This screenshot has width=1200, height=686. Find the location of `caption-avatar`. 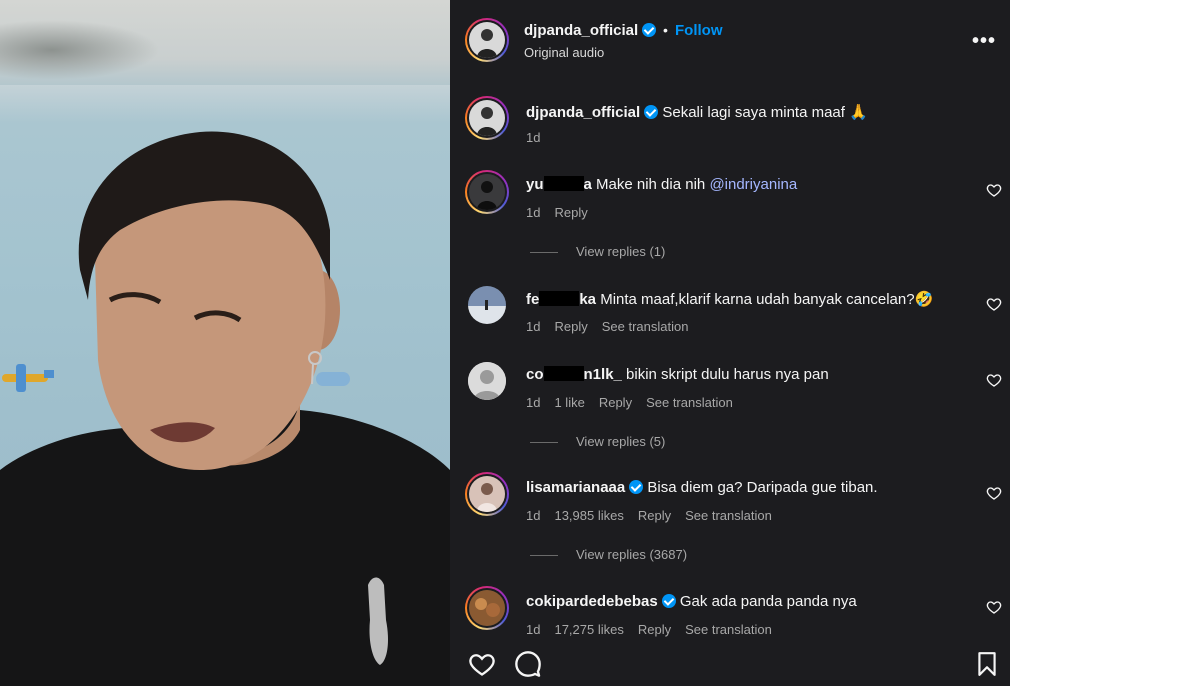

caption-avatar is located at coordinates (487, 118).